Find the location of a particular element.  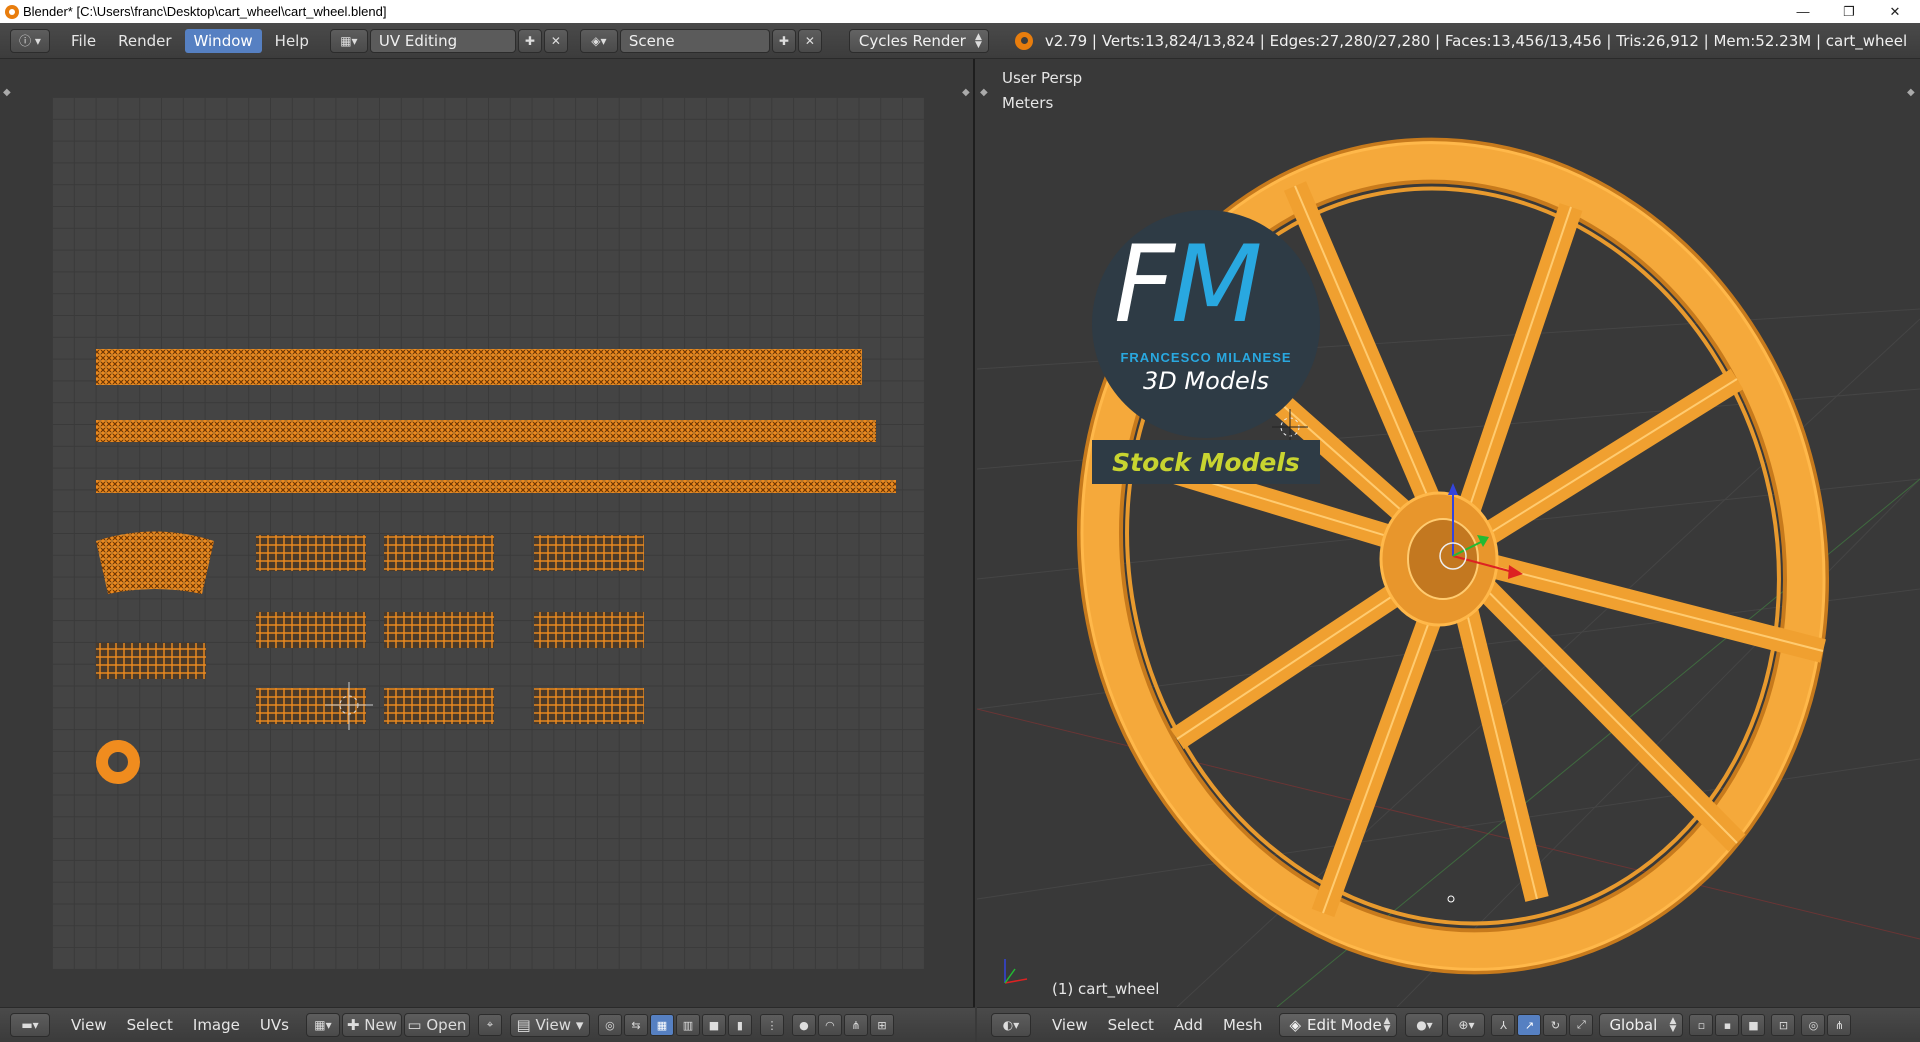

uv-island-arc is located at coordinates (155, 562).